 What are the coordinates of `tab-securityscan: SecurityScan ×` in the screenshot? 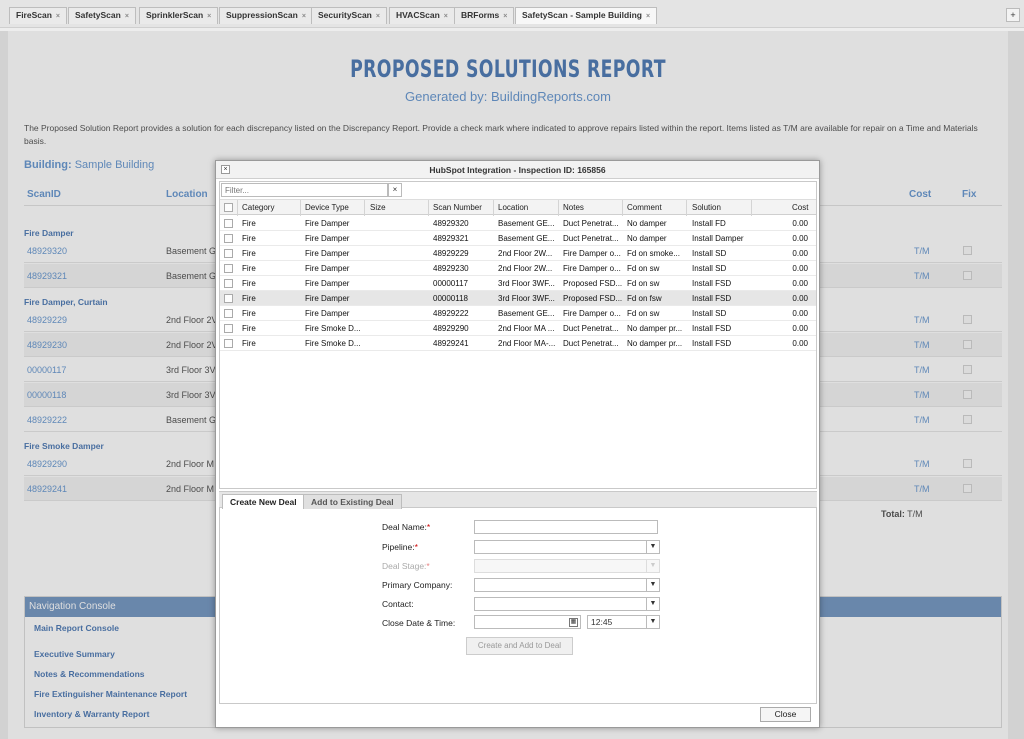 It's located at (349, 15).